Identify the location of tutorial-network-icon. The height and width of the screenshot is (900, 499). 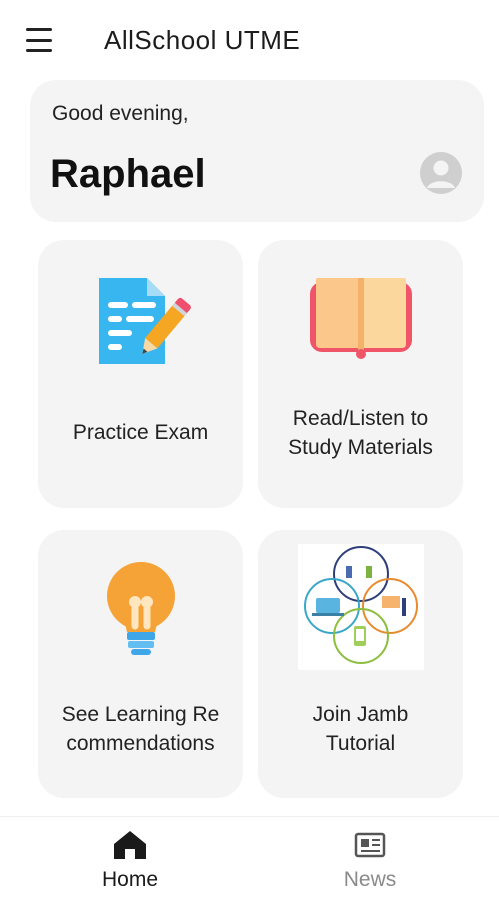
(360, 607).